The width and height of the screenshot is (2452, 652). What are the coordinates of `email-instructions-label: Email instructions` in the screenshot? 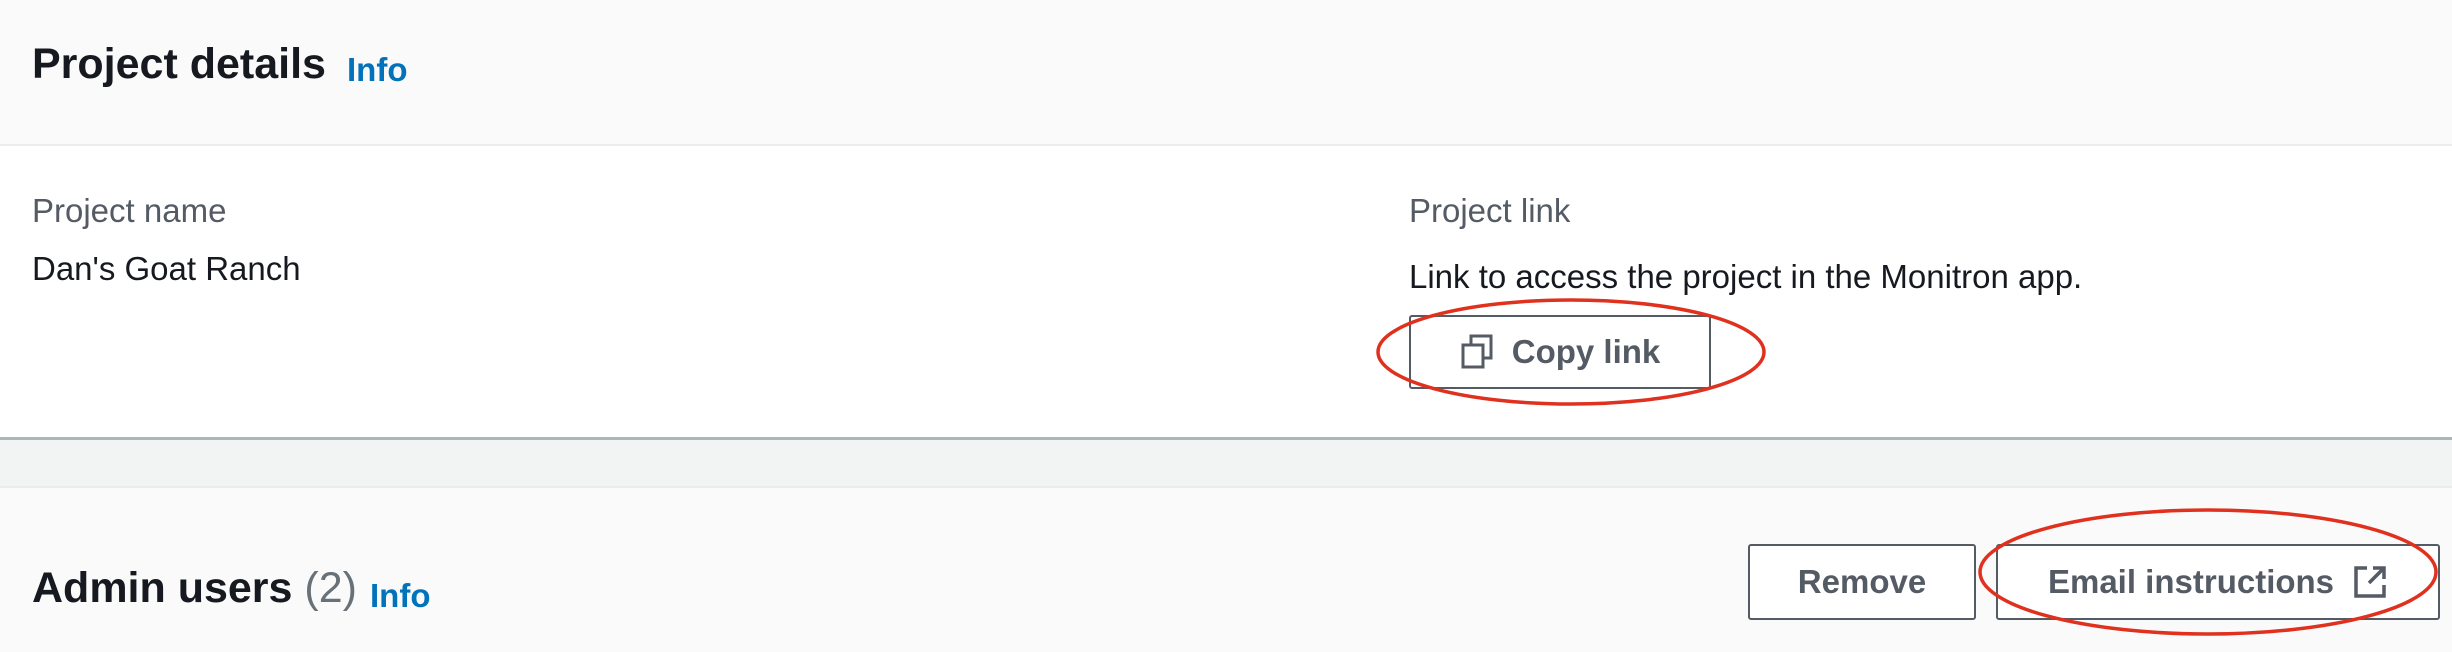 It's located at (2191, 581).